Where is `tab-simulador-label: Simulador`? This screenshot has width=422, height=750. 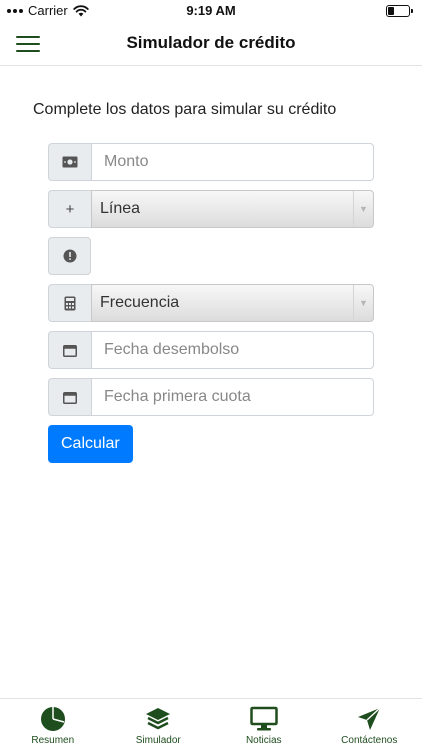 tab-simulador-label: Simulador is located at coordinates (158, 740).